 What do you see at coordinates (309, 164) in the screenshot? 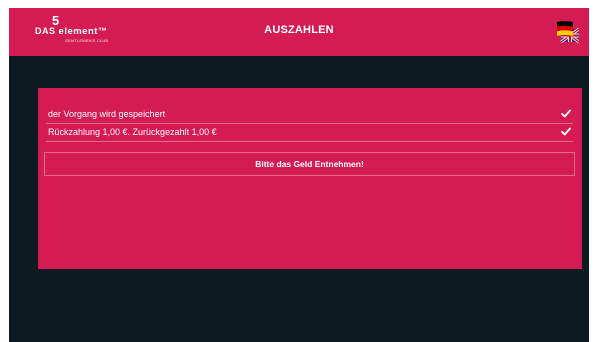
I see `take-money-message: Bitte das Geld Entnehmen!` at bounding box center [309, 164].